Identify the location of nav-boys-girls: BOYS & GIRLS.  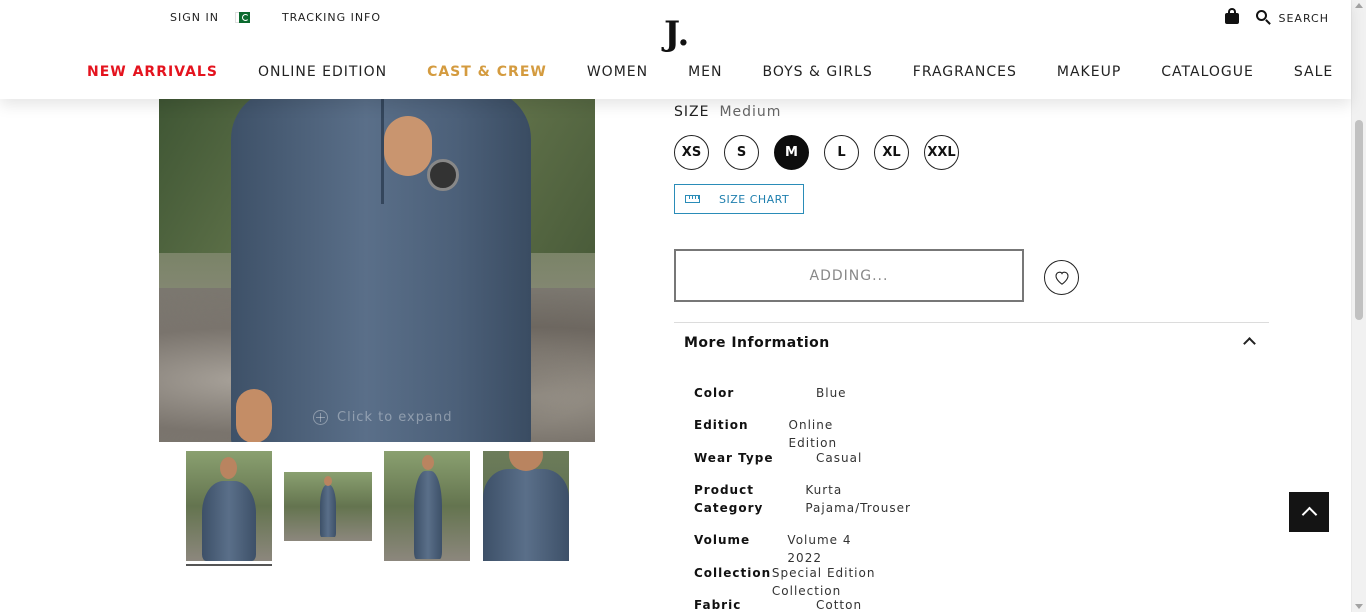
(818, 72).